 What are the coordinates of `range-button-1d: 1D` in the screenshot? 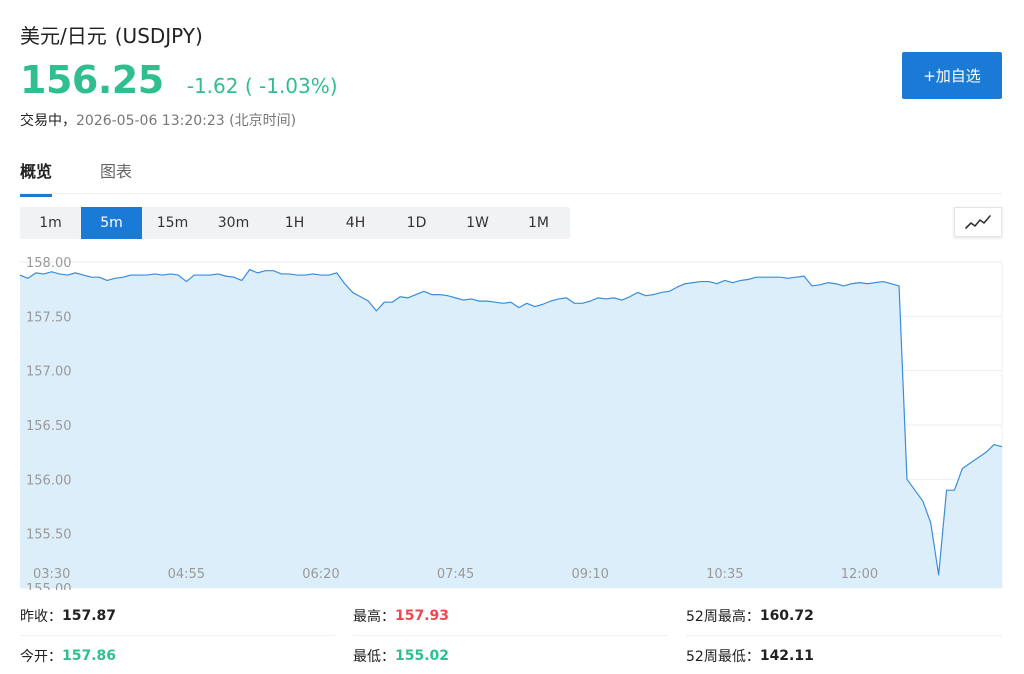 It's located at (416, 223).